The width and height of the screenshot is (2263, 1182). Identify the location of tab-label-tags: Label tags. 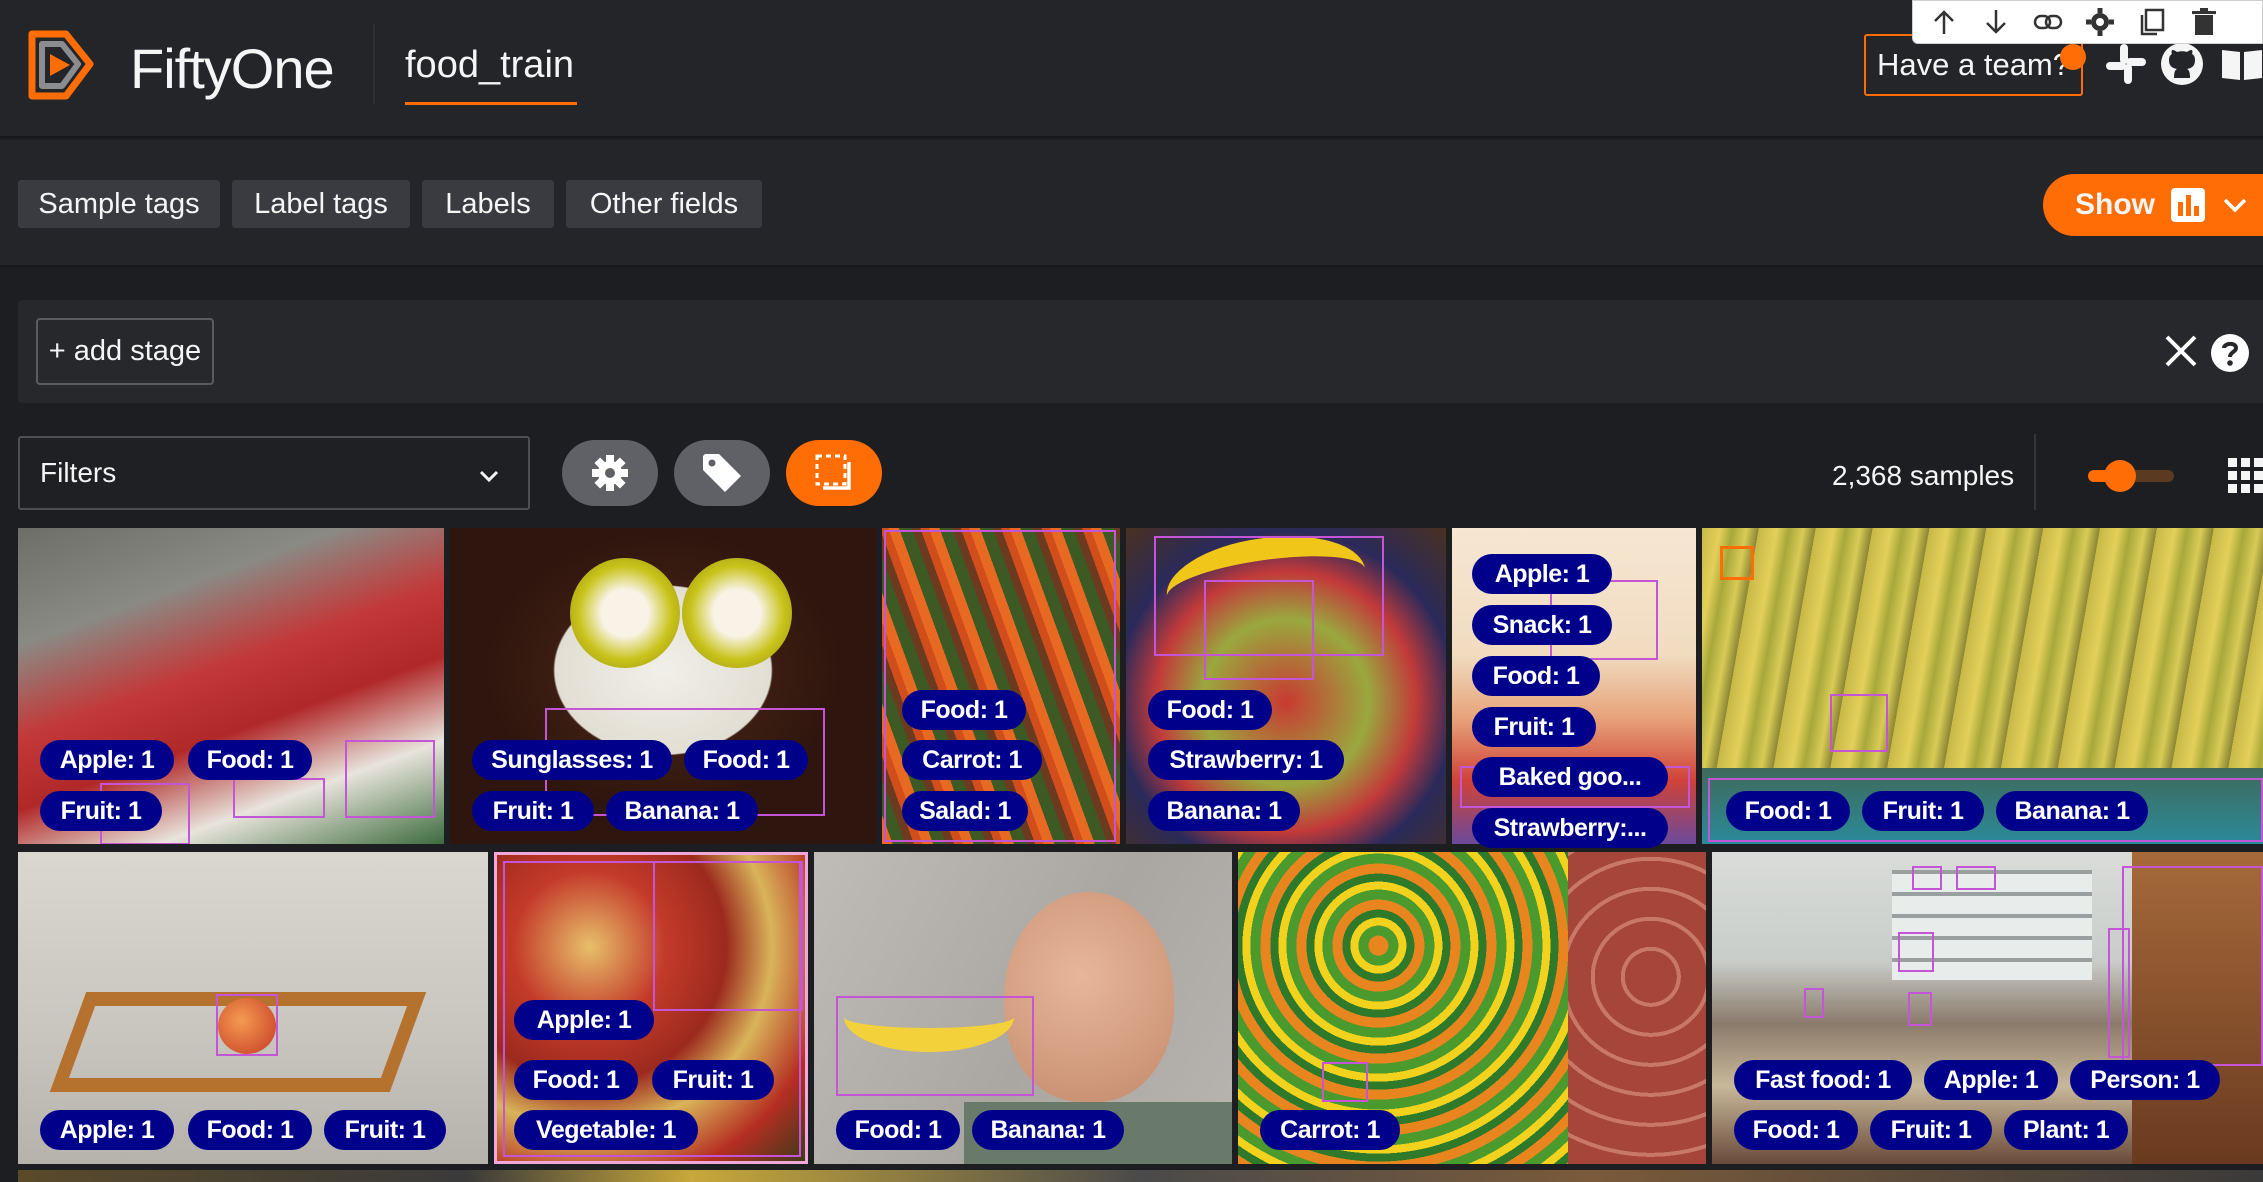
(321, 204).